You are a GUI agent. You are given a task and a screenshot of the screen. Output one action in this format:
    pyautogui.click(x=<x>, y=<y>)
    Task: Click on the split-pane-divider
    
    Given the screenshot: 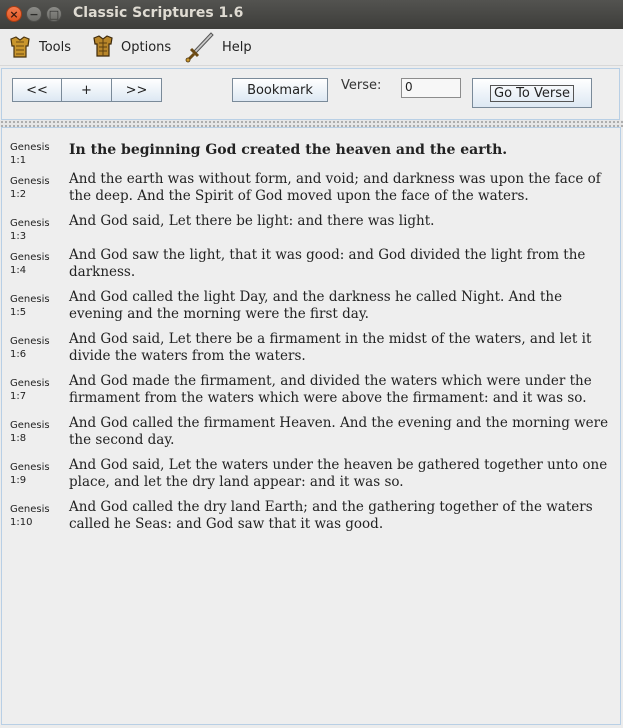 What is the action you would take?
    pyautogui.click(x=311, y=123)
    